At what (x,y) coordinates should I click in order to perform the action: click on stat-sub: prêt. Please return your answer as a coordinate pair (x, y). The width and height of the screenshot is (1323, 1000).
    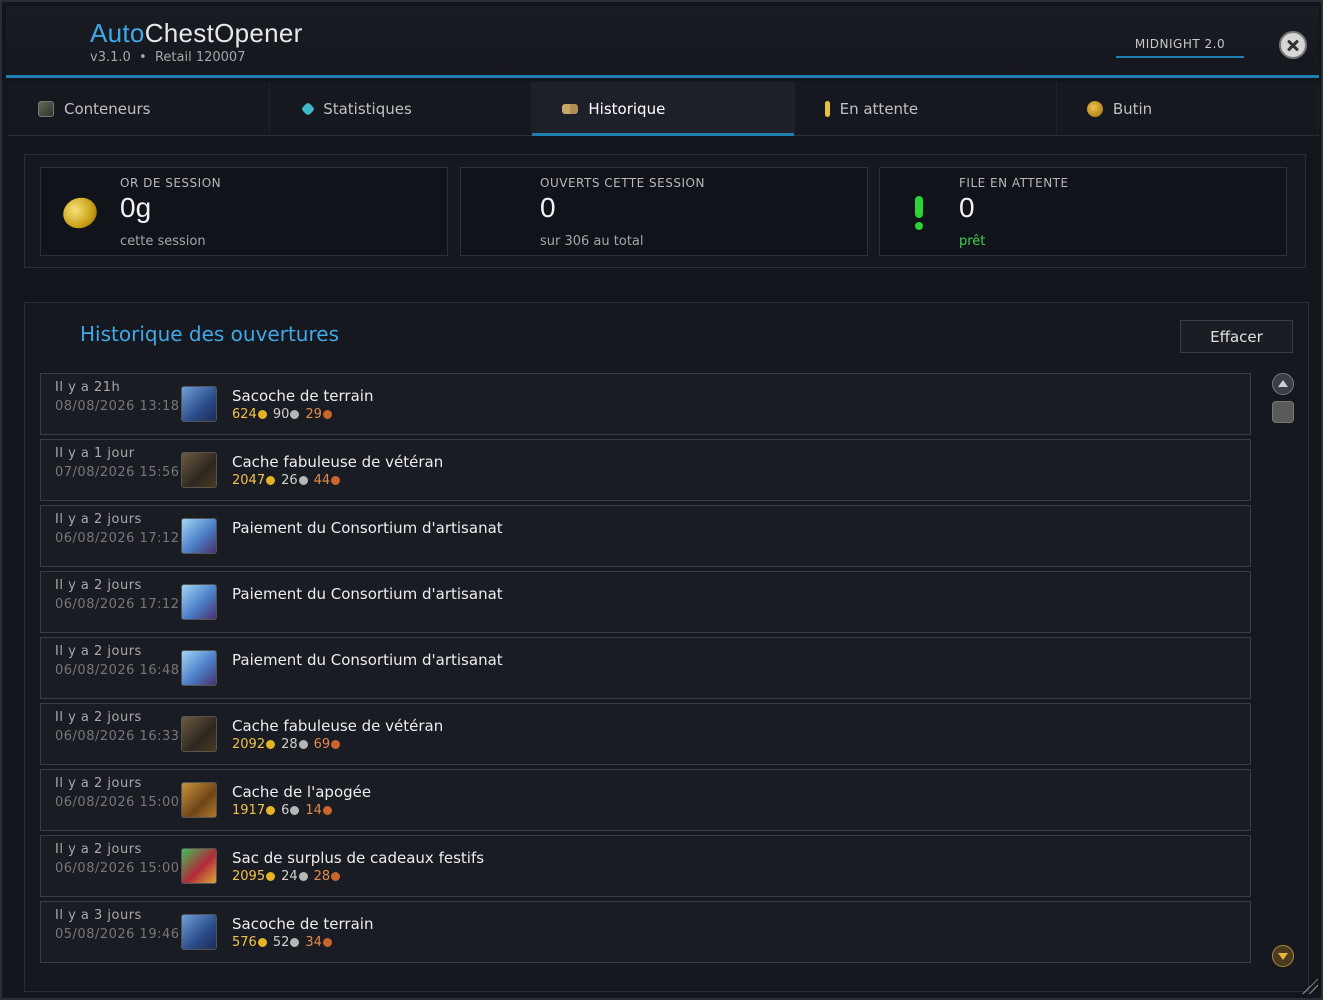
    Looking at the image, I should click on (972, 241).